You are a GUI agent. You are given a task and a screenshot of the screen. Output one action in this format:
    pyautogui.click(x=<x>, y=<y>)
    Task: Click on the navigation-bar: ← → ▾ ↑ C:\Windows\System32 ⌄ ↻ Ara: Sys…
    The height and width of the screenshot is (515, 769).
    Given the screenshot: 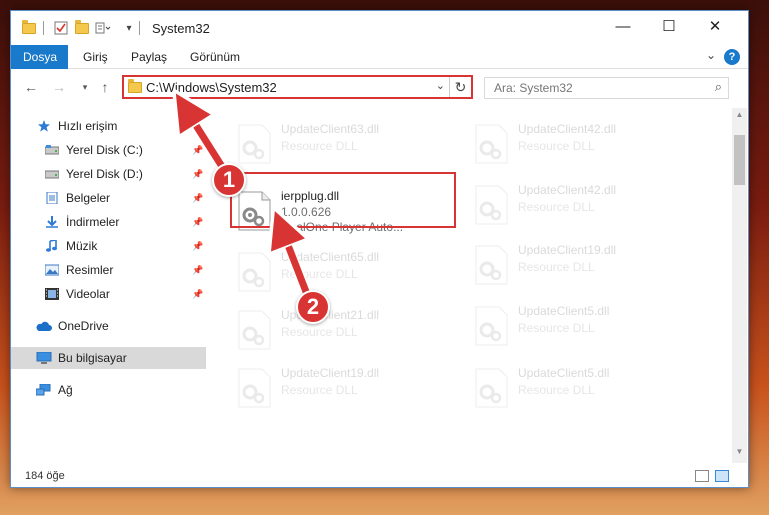 What is the action you would take?
    pyautogui.click(x=379, y=87)
    